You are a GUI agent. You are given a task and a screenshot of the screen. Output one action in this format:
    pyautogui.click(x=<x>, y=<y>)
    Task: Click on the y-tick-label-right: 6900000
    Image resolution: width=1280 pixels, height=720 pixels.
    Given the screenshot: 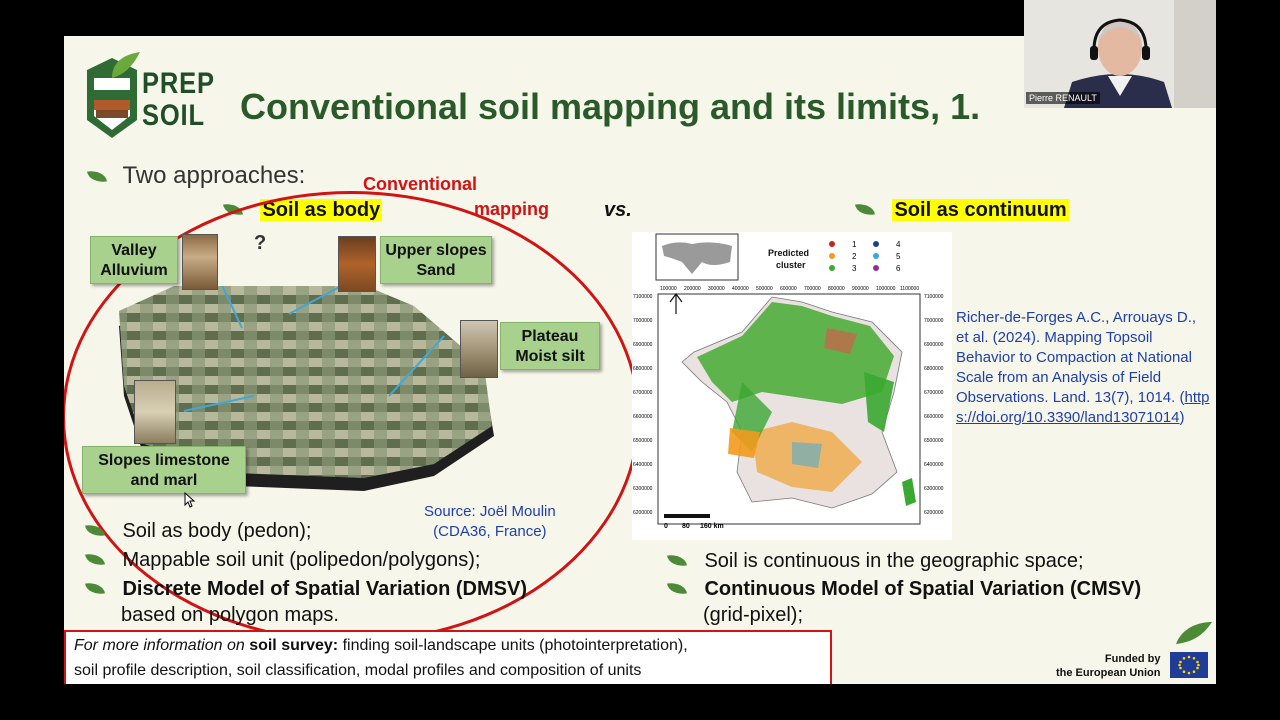 What is the action you would take?
    pyautogui.click(x=934, y=345)
    